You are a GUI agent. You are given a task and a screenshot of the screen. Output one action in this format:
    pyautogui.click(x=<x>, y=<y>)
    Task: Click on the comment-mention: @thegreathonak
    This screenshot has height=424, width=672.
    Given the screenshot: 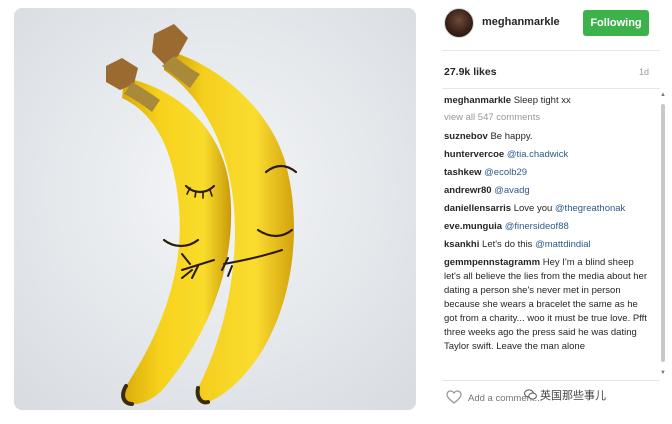 What is the action you would take?
    pyautogui.click(x=590, y=208)
    